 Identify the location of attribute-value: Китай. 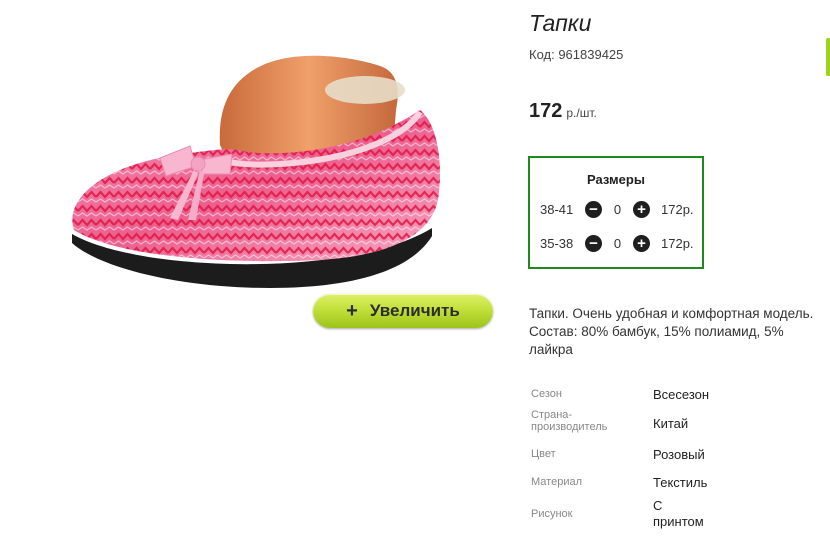
(671, 423).